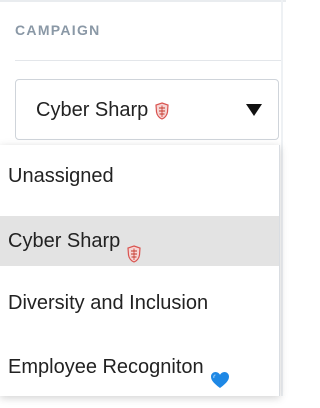 Image resolution: width=320 pixels, height=408 pixels. I want to click on caret-down-icon, so click(254, 110).